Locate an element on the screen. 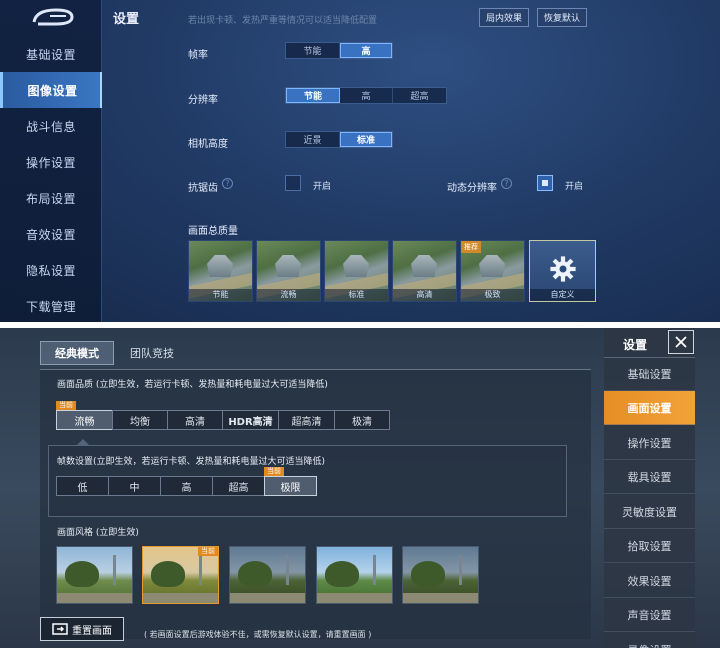  preset-caption: 高清 is located at coordinates (424, 295).